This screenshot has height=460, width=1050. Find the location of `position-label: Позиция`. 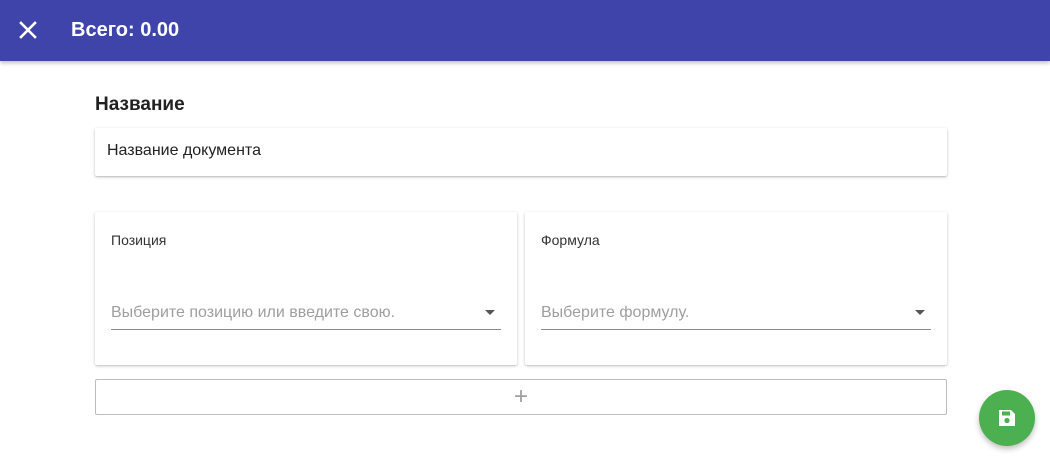

position-label: Позиция is located at coordinates (139, 240).